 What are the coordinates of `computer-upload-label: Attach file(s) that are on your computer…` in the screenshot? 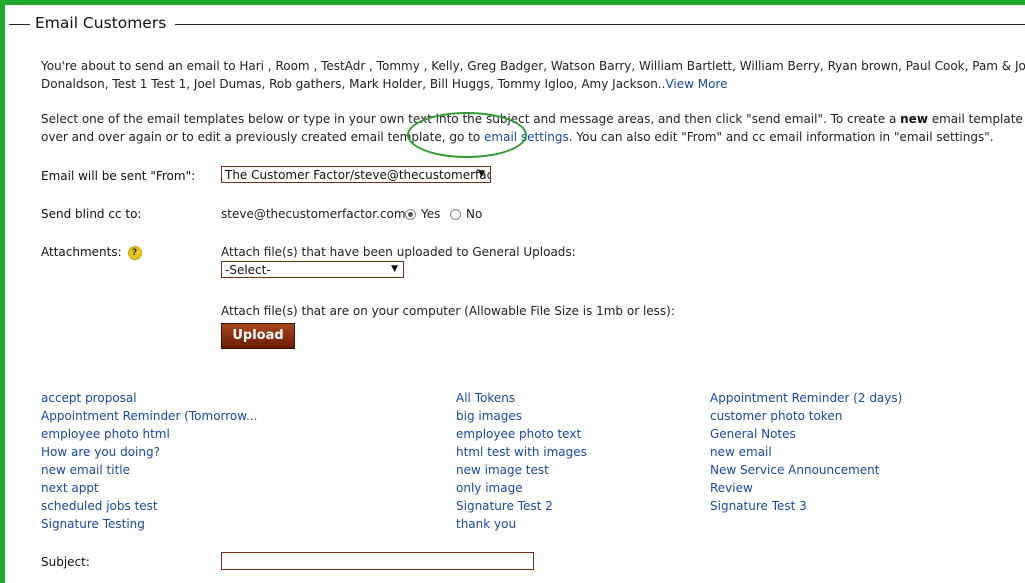 It's located at (448, 311).